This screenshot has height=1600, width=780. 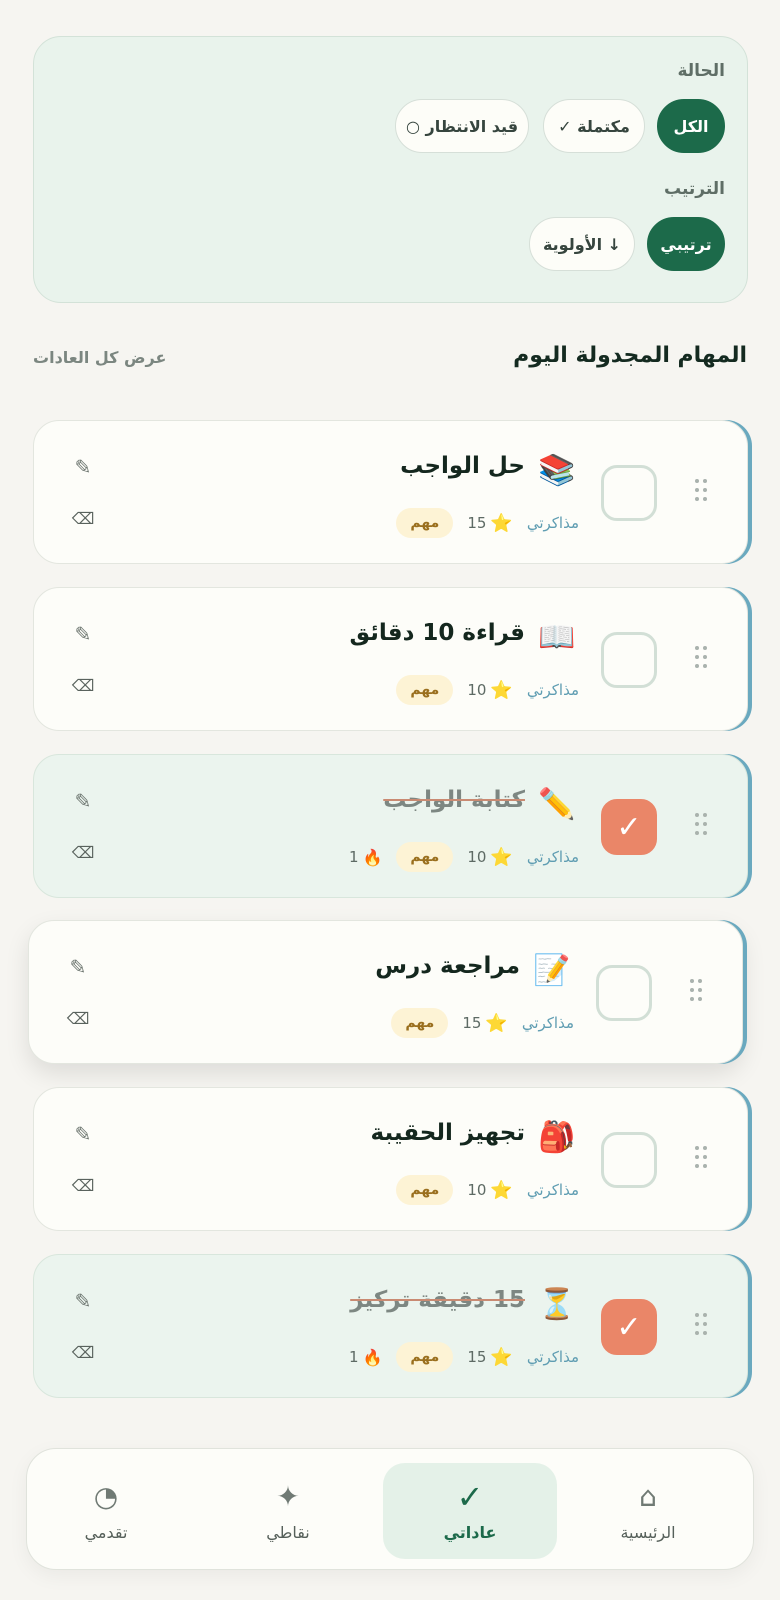 What do you see at coordinates (470, 1532) in the screenshot?
I see `nav-label: عاداتي` at bounding box center [470, 1532].